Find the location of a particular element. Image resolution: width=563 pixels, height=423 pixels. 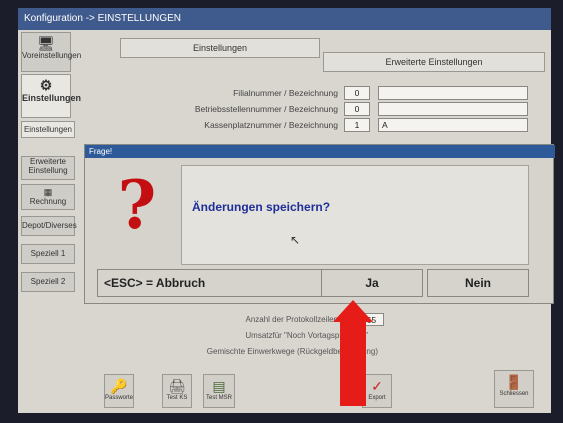

yes-button: Ja is located at coordinates (372, 283).